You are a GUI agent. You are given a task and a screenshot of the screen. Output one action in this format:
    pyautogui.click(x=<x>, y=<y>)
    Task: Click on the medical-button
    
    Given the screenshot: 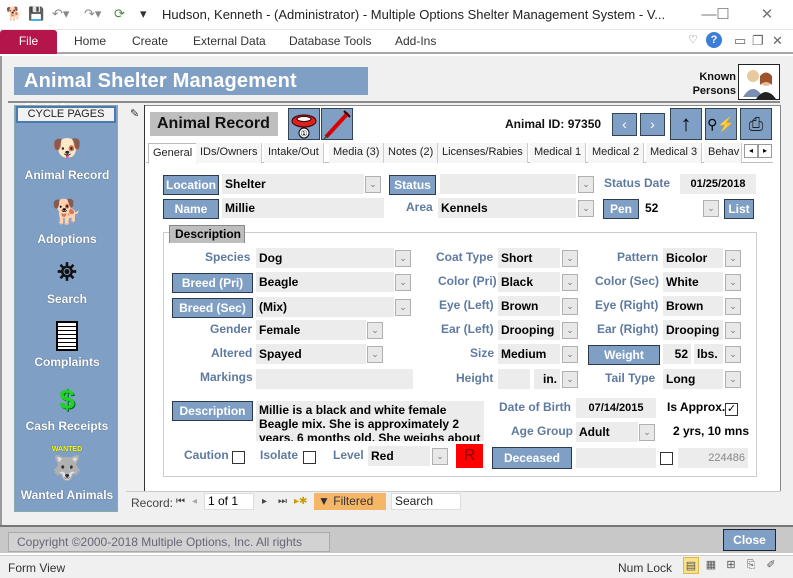 What is the action you would take?
    pyautogui.click(x=337, y=124)
    